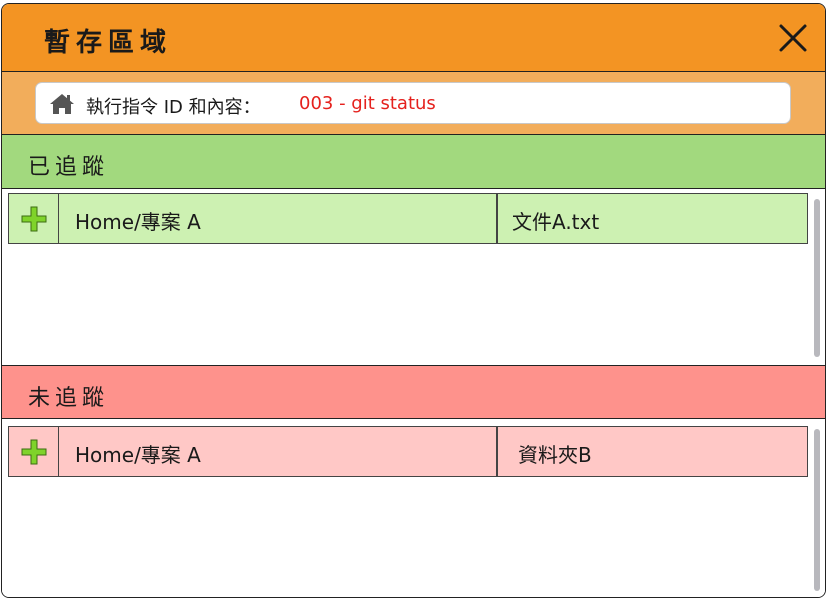  Describe the element at coordinates (817, 278) in the screenshot. I see `tracked-scrollbar` at that location.